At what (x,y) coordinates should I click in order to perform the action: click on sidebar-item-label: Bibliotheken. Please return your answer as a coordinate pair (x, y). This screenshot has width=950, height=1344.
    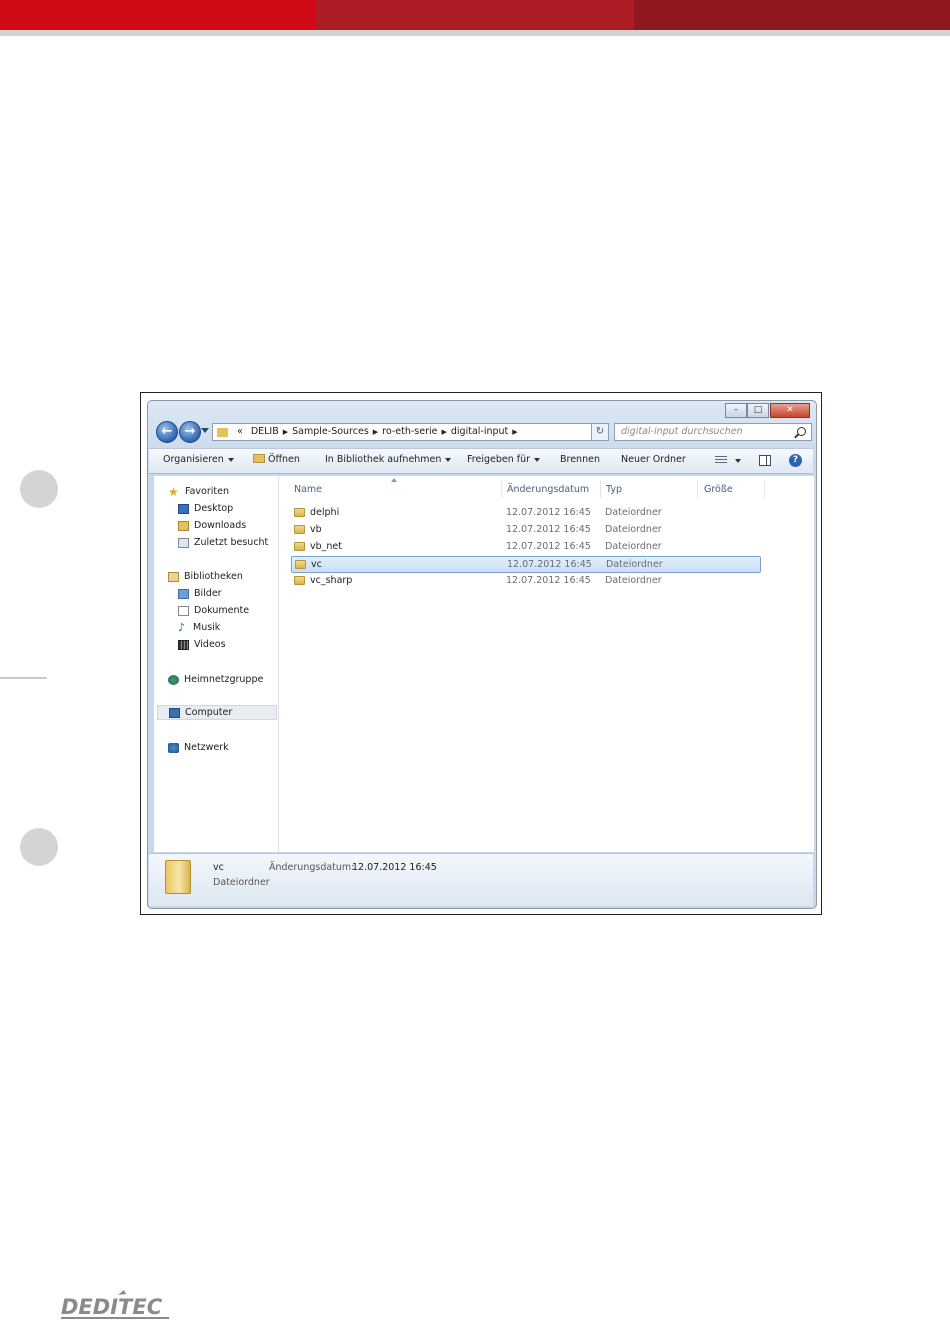
    Looking at the image, I should click on (213, 576).